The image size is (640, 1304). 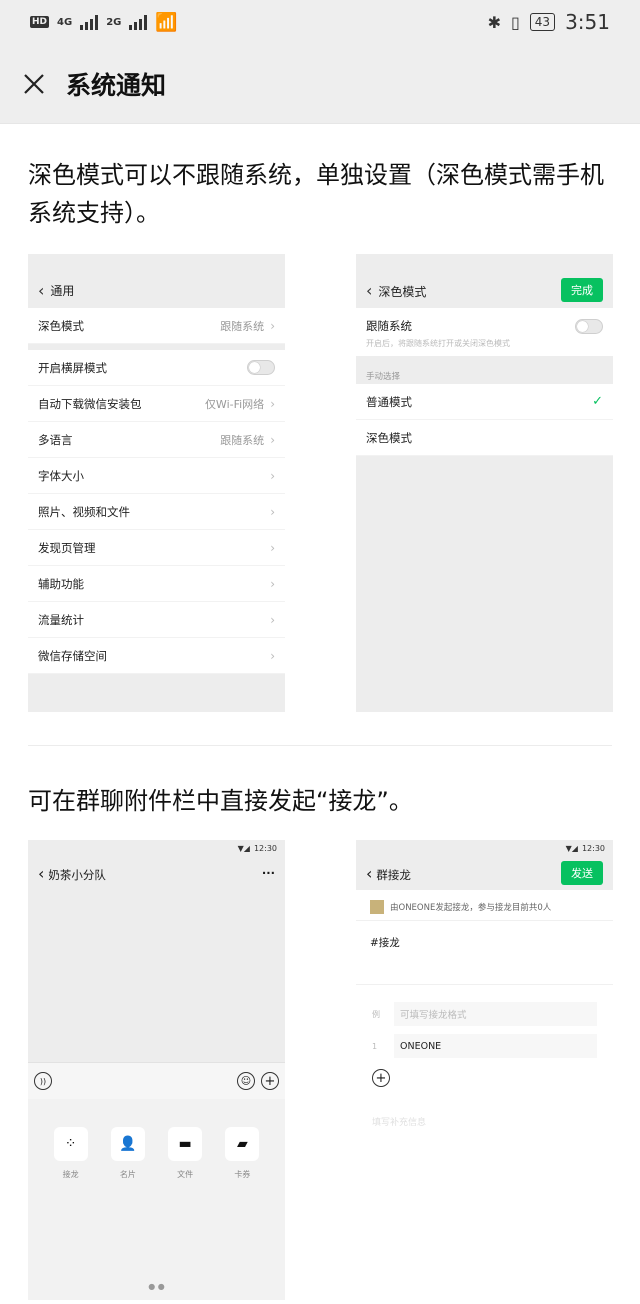 What do you see at coordinates (90, 403) in the screenshot?
I see `row-label: 自动下载微信安装包` at bounding box center [90, 403].